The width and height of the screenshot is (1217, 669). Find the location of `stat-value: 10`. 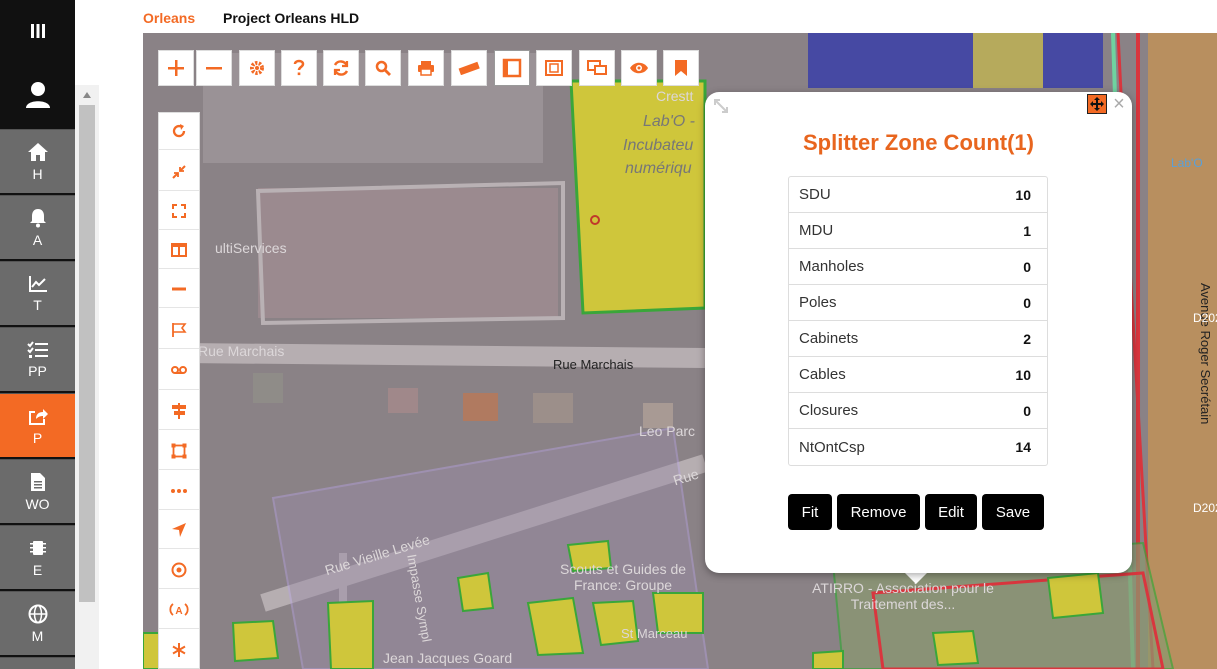

stat-value: 10 is located at coordinates (1023, 374).